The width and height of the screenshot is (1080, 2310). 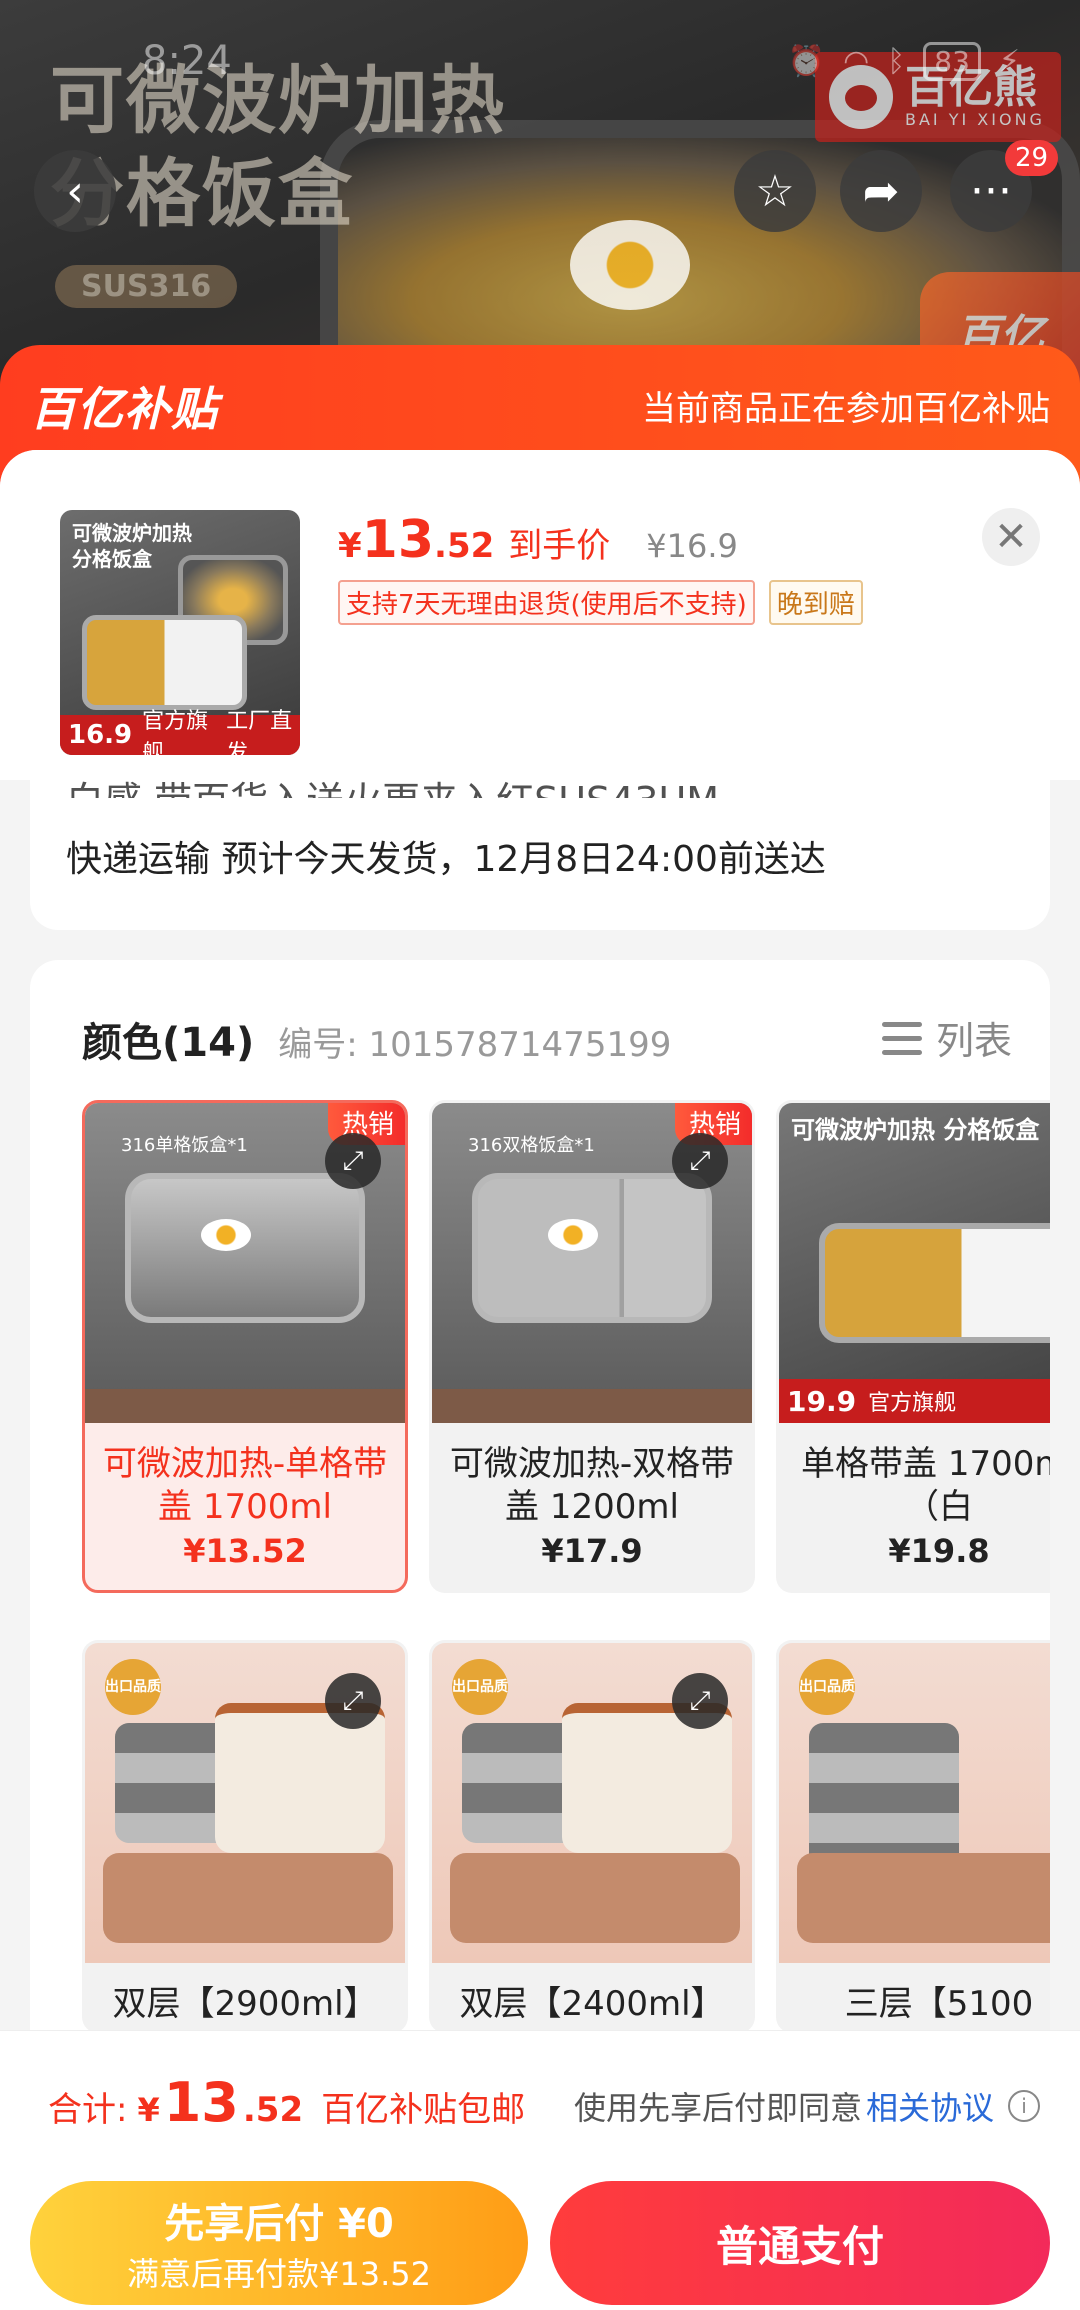 I want to click on normal-pay-button: 普通支付, so click(x=800, y=2243).